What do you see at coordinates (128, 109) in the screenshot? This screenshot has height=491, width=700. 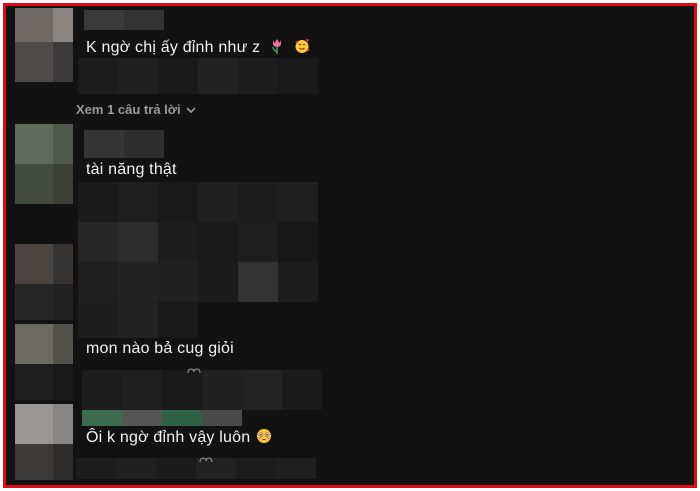 I see `view-replies-label: Xem 1 câu trả lời` at bounding box center [128, 109].